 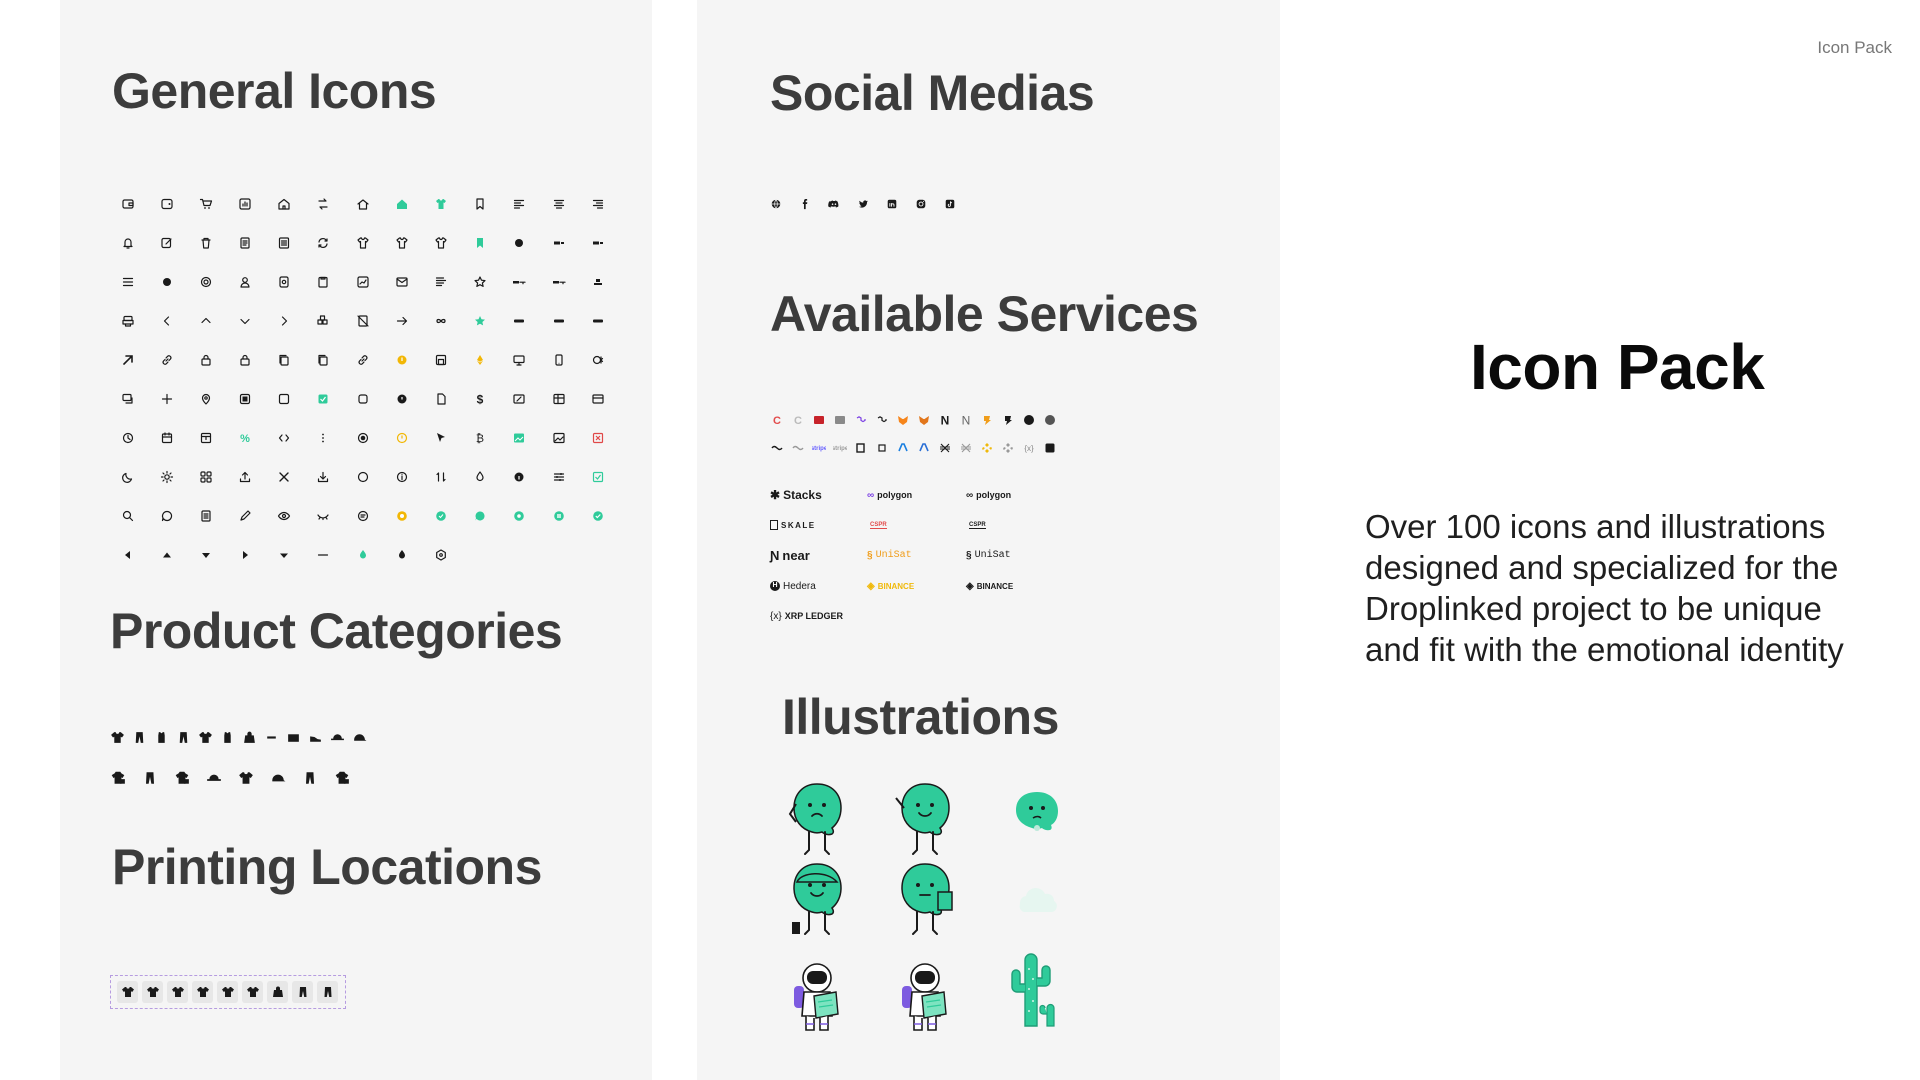 I want to click on dots-icon, so click(x=323, y=437).